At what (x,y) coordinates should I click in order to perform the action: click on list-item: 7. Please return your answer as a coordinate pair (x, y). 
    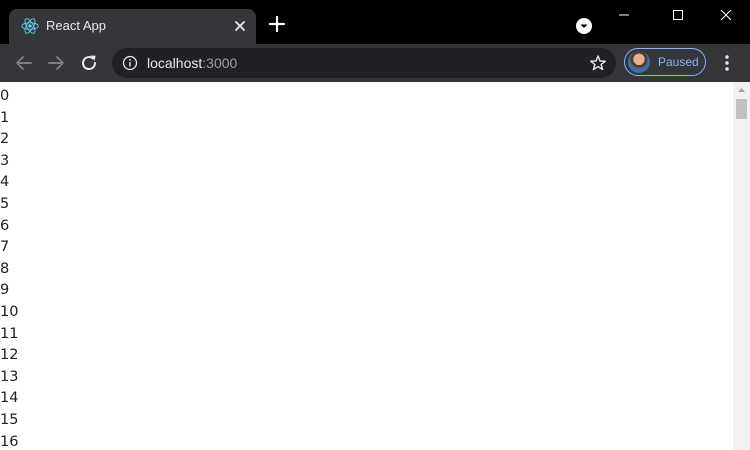
    Looking at the image, I should click on (5, 247).